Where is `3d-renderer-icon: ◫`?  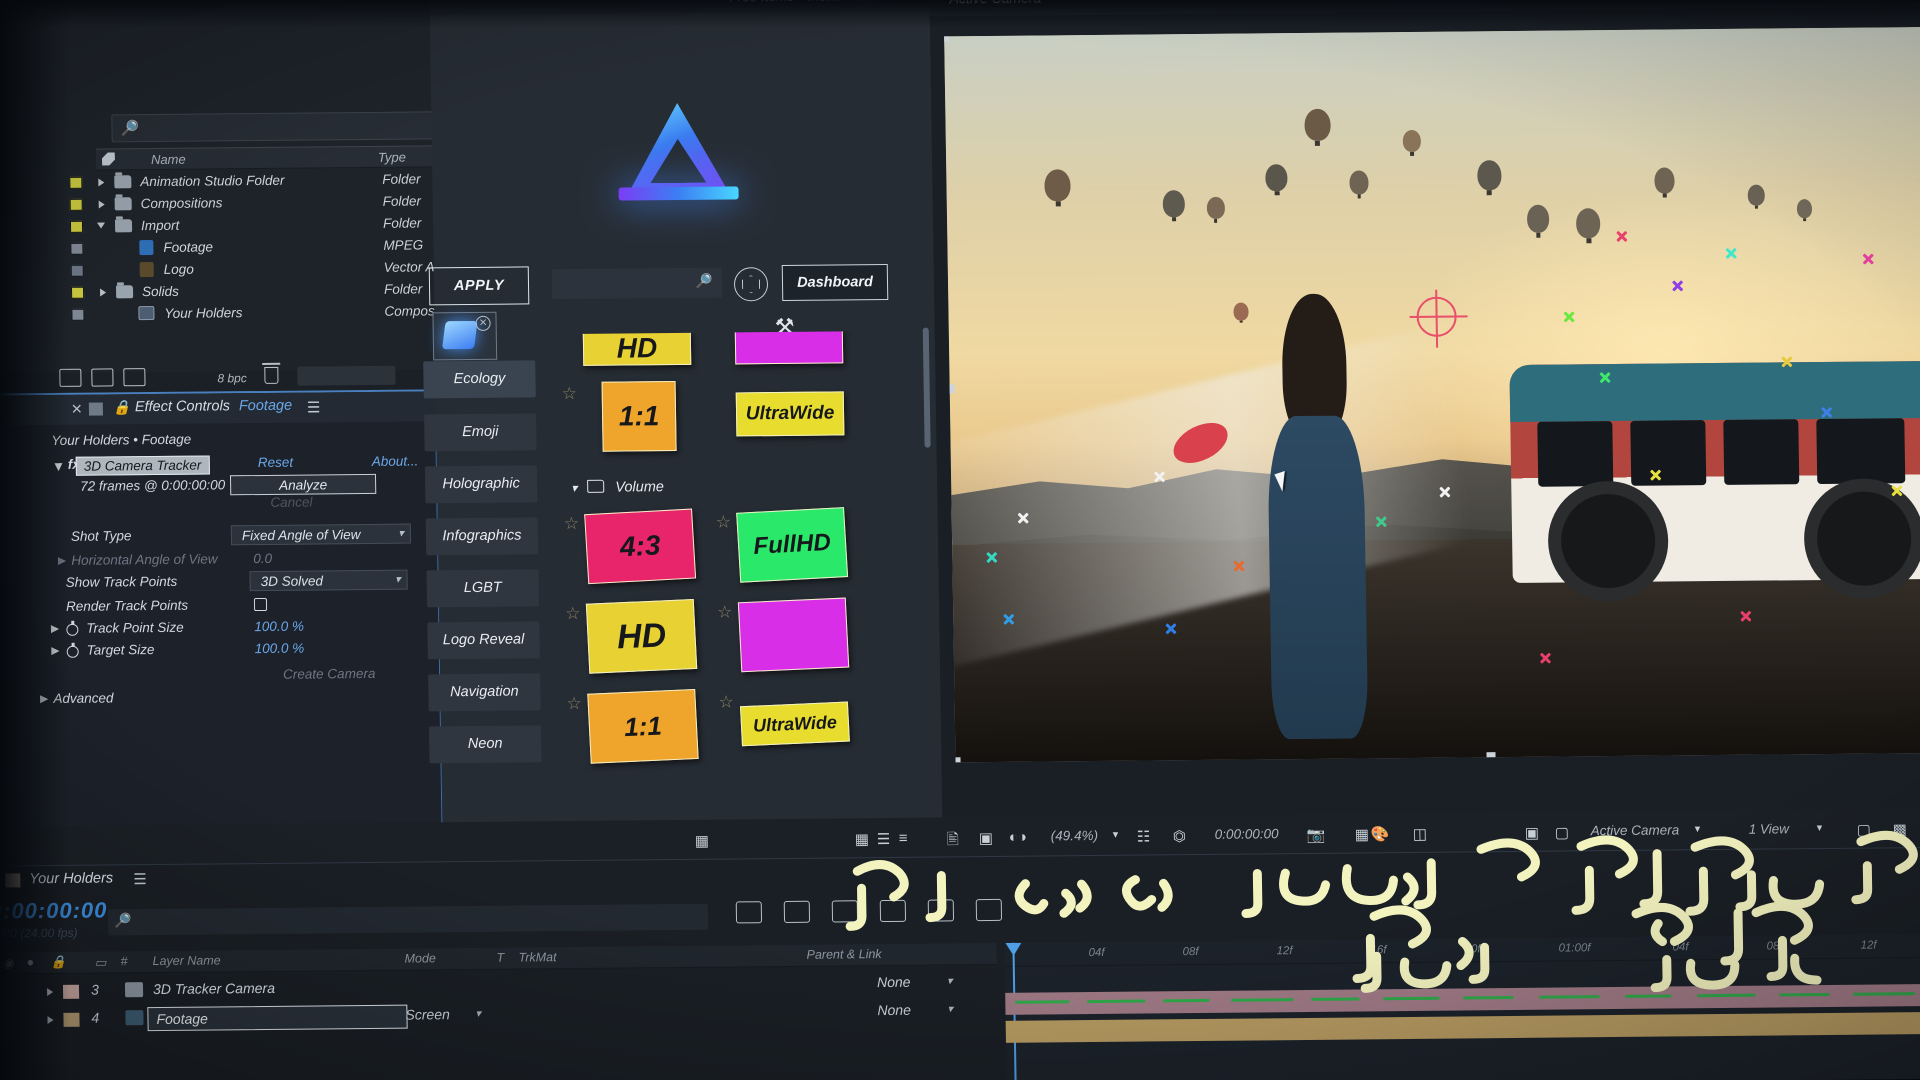
3d-renderer-icon: ◫ is located at coordinates (1420, 834).